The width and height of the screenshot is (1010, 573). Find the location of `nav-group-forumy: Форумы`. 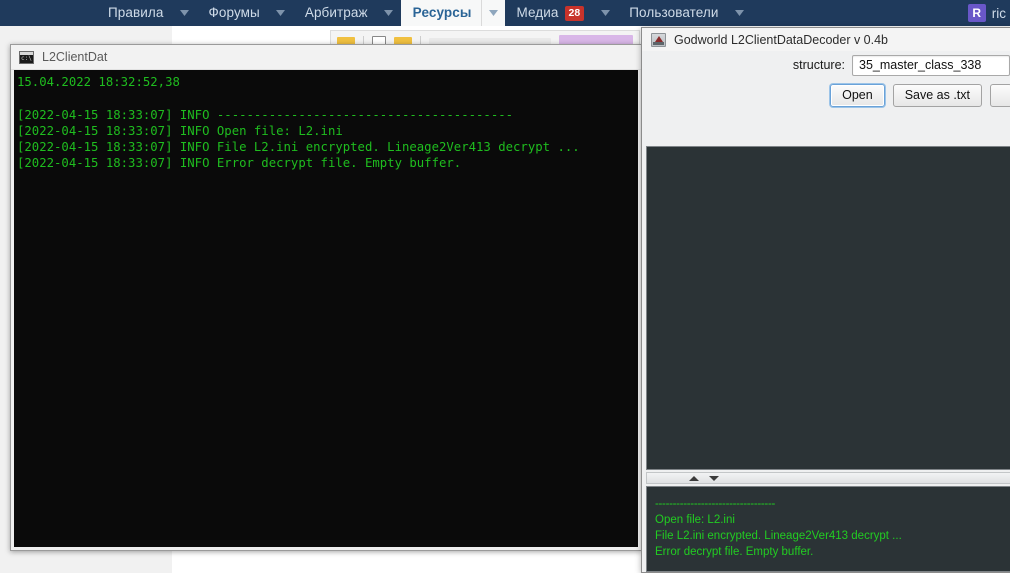

nav-group-forumy: Форумы is located at coordinates (245, 13).